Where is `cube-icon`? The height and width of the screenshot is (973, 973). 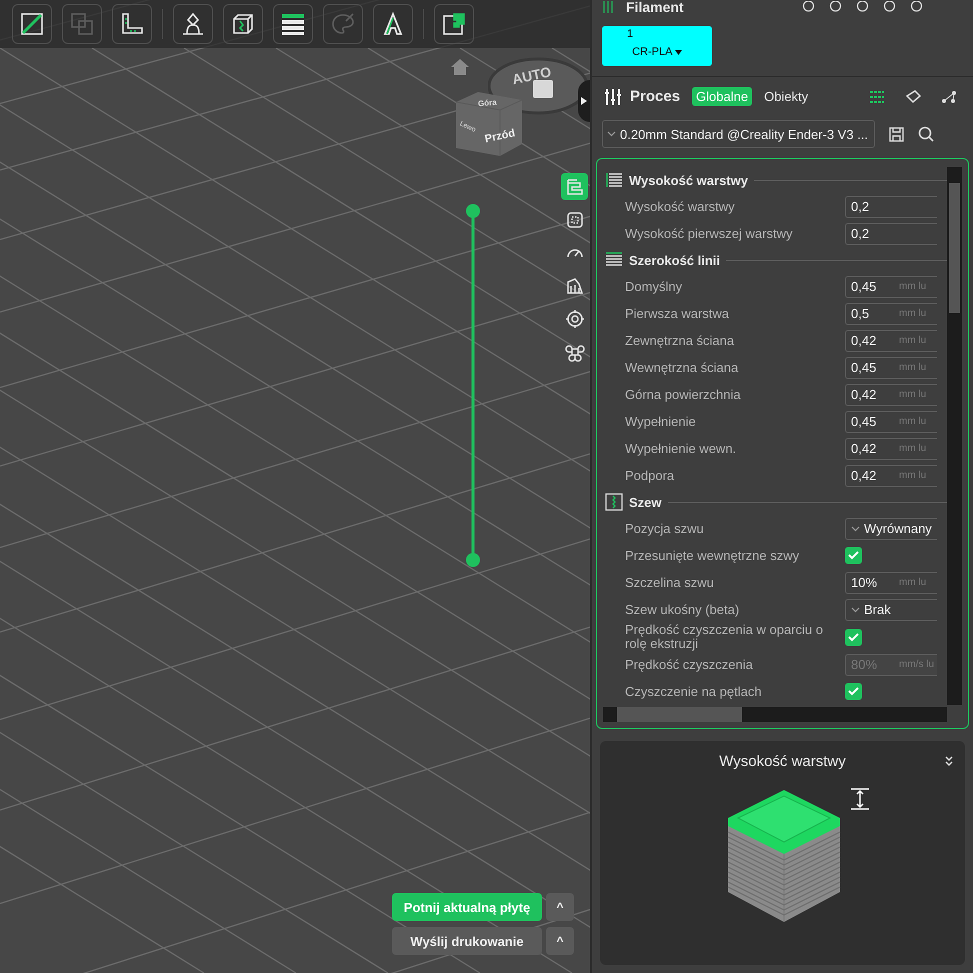 cube-icon is located at coordinates (243, 24).